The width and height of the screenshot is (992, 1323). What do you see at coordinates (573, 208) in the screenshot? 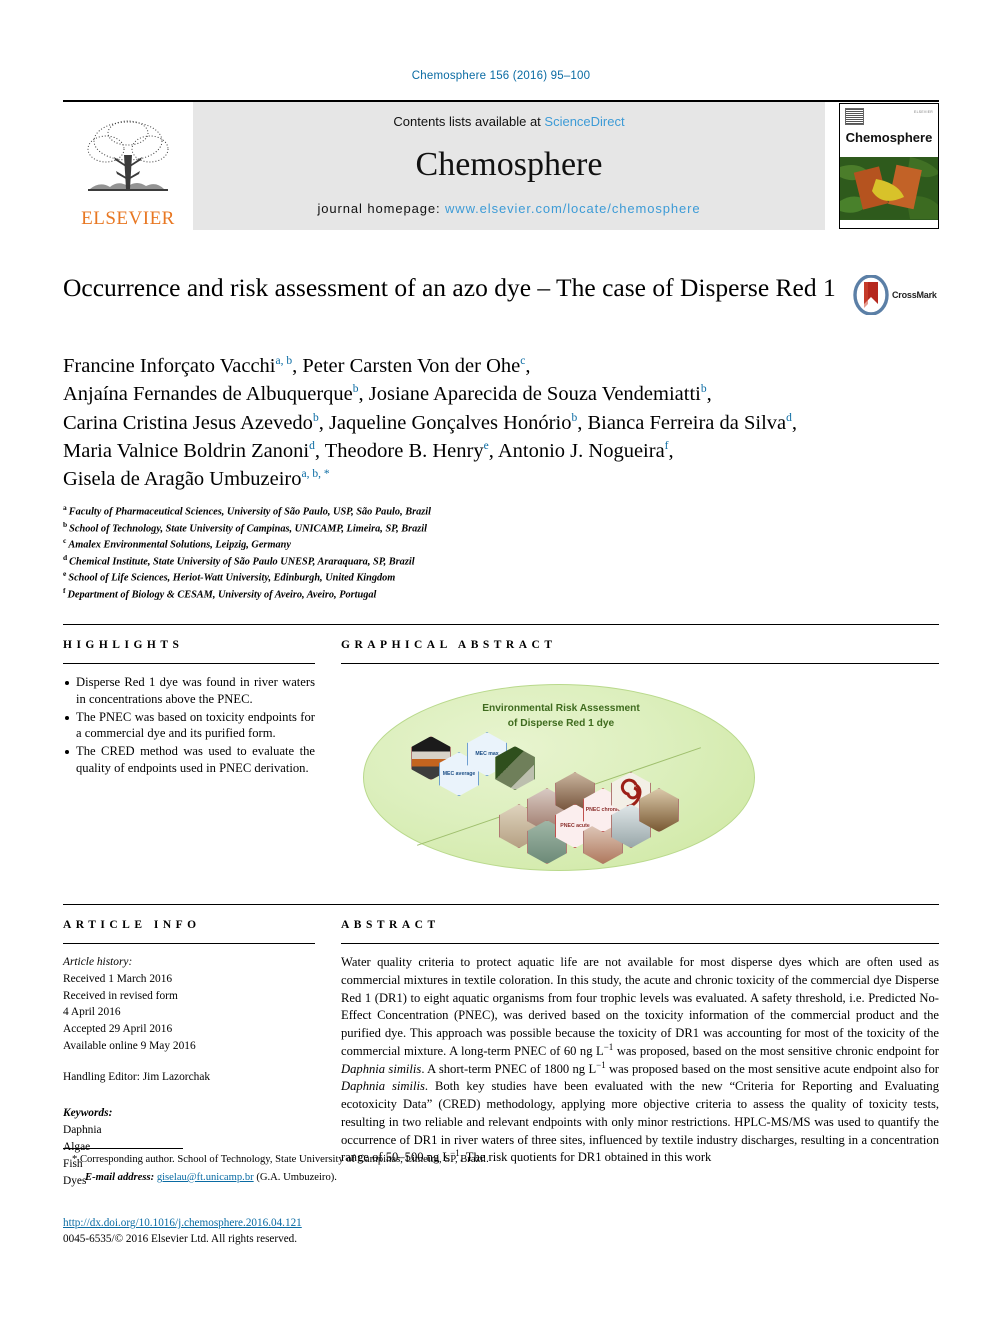
I see `homepage-url-link: www.elsevier.com/locate/chemosphere` at bounding box center [573, 208].